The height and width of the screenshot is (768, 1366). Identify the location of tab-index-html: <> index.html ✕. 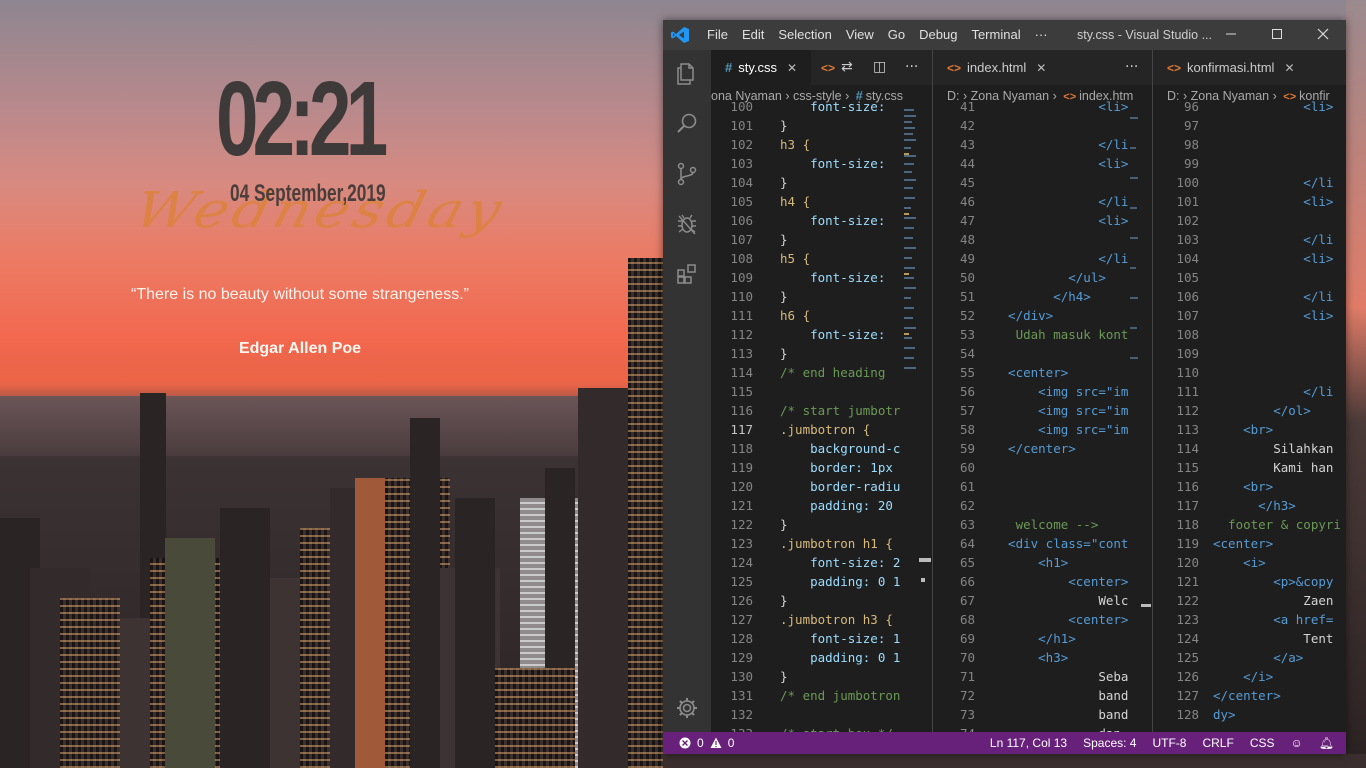
(998, 67).